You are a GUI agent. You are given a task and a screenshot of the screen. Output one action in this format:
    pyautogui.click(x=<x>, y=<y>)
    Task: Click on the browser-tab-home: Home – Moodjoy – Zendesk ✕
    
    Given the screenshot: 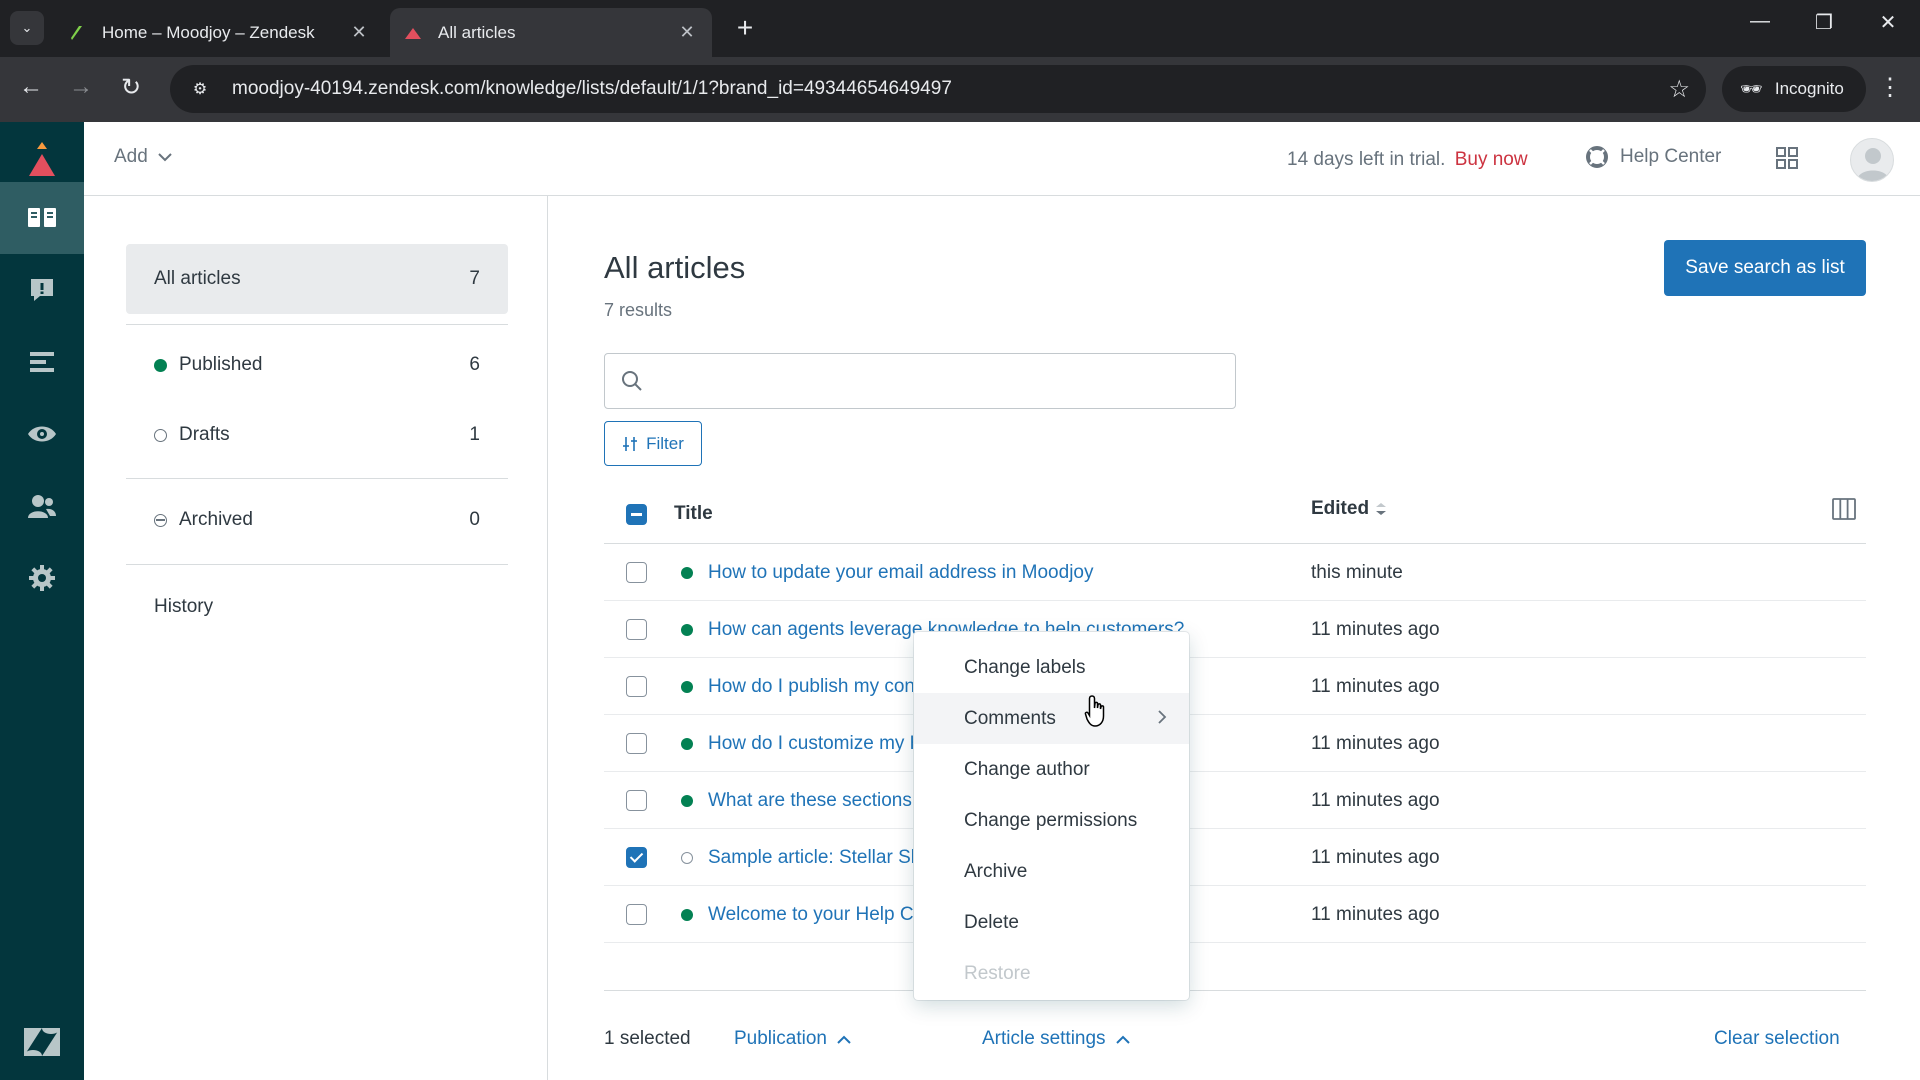 What is the action you would take?
    pyautogui.click(x=219, y=32)
    